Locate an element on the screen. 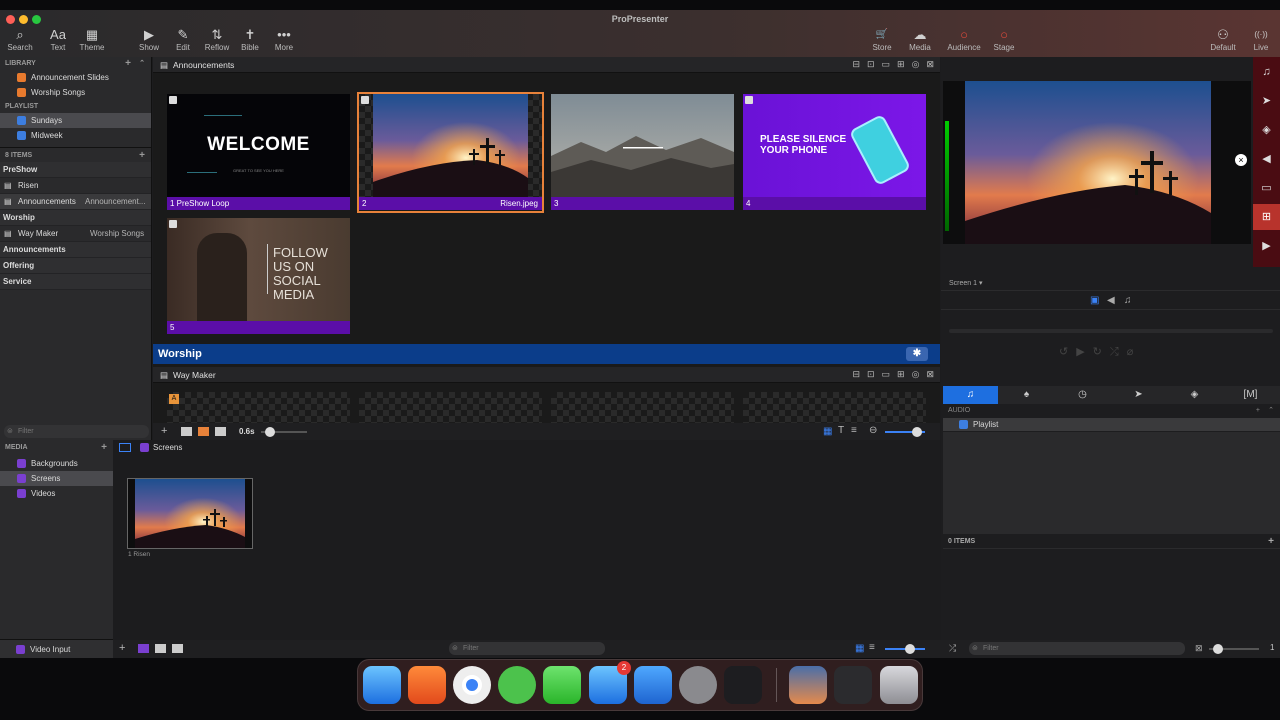 Image resolution: width=1280 pixels, height=720 pixels. theme-button: ▦ Theme is located at coordinates (92, 39).